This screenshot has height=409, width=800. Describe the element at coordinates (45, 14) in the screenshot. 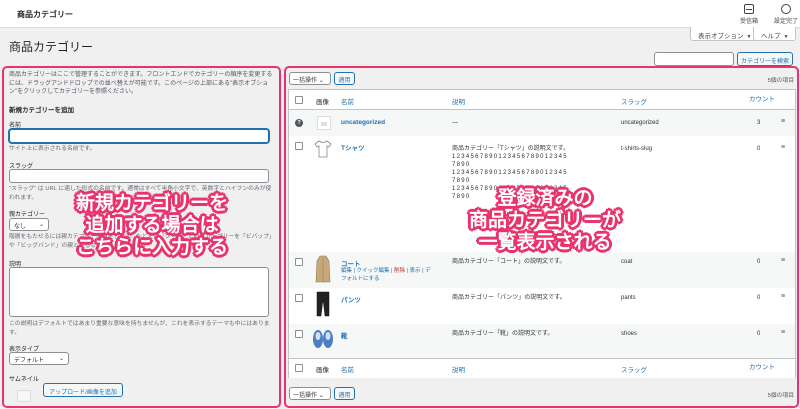

I see `header-title: 商品カテゴリー` at that location.